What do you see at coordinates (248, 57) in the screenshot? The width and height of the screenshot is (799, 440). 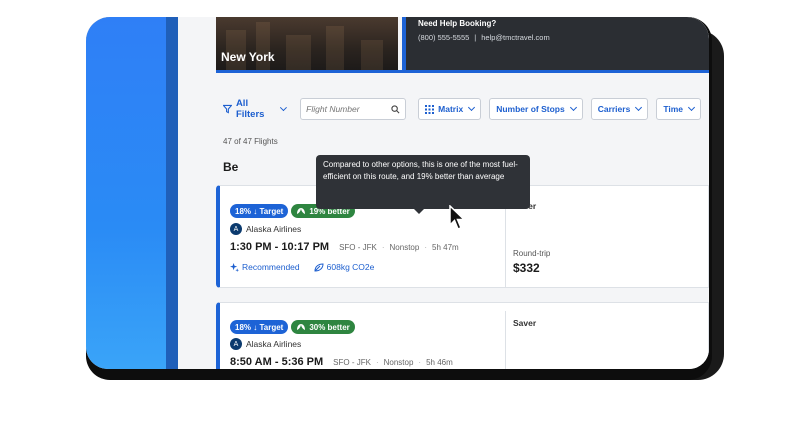 I see `destination-city: New York` at bounding box center [248, 57].